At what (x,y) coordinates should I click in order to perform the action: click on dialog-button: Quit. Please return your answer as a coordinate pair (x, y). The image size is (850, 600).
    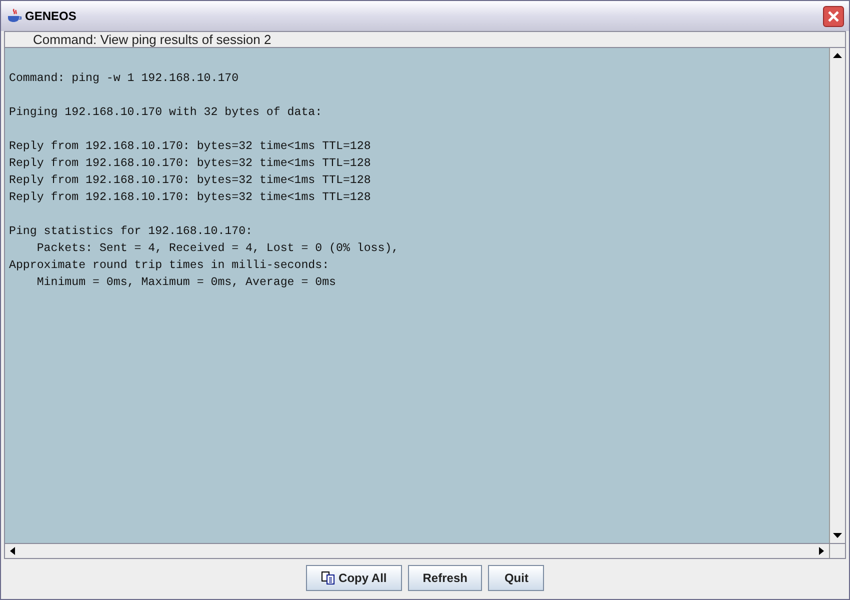
    Looking at the image, I should click on (516, 578).